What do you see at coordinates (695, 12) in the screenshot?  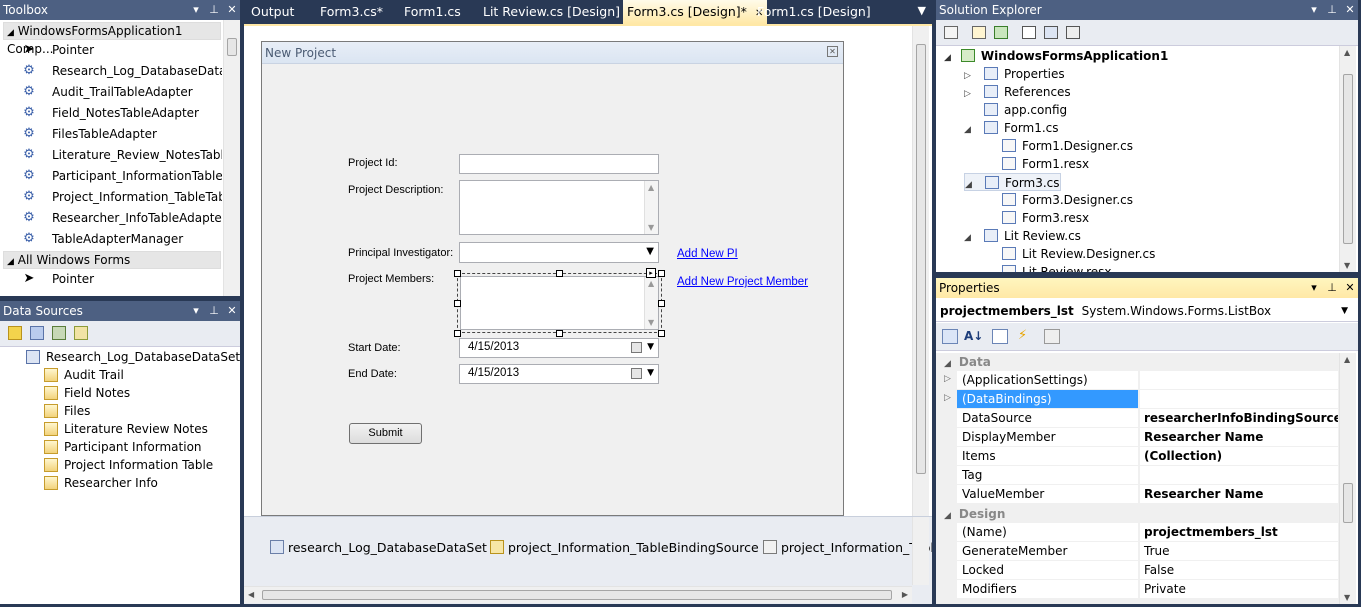 I see `tab-form3-cs-design: Form3.cs [Design]* ✕` at bounding box center [695, 12].